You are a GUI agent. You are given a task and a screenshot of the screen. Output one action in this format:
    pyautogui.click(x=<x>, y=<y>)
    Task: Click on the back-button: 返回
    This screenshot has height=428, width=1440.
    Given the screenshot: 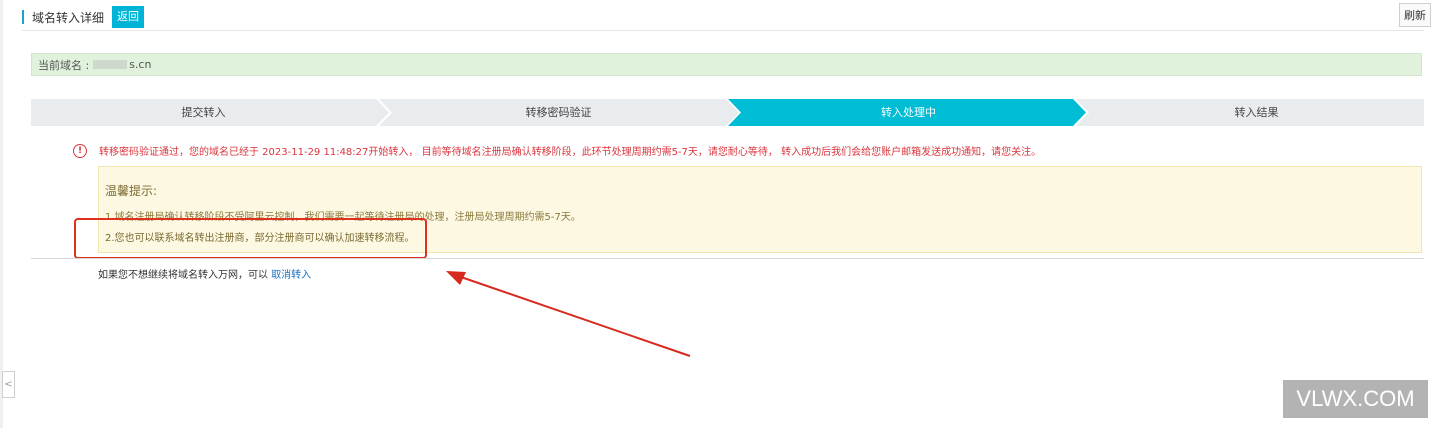 What is the action you would take?
    pyautogui.click(x=128, y=17)
    